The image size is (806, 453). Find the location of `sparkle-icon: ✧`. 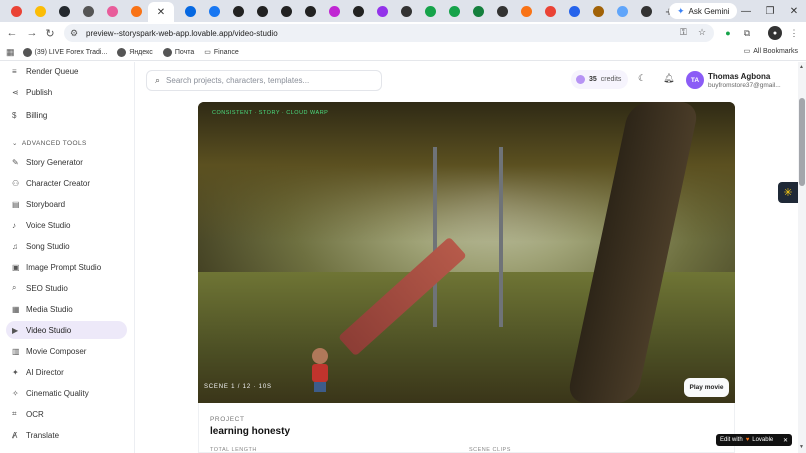

sparkle-icon: ✧ is located at coordinates (15, 393).